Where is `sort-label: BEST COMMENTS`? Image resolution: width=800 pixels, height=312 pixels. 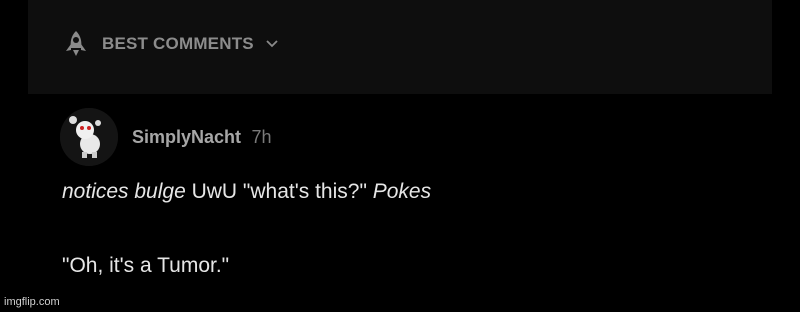 sort-label: BEST COMMENTS is located at coordinates (178, 43).